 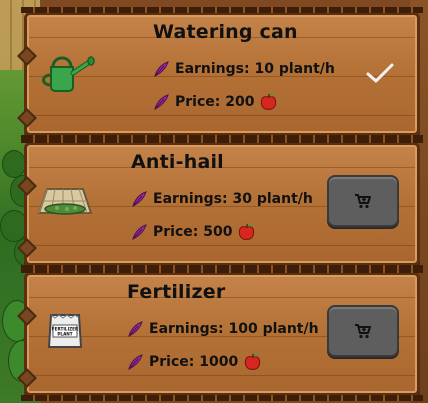 I want to click on fertilizer-bag-icon: FERTILIZER PLANT, so click(x=65, y=333).